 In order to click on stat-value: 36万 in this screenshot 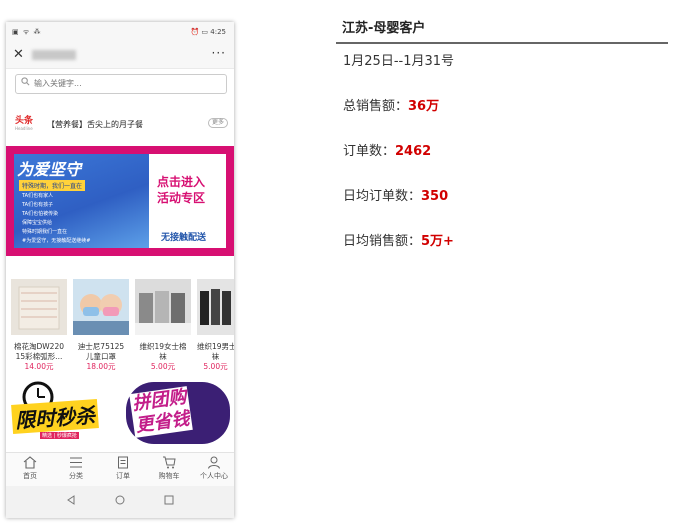, I will do `click(424, 106)`.